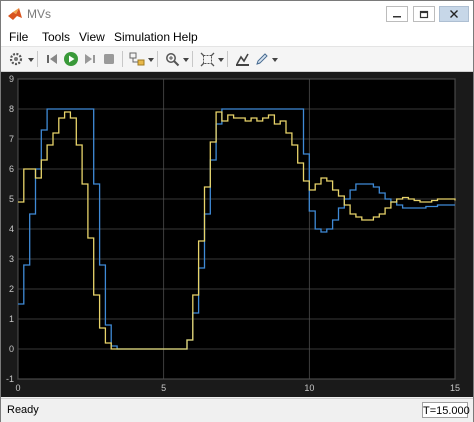  I want to click on edit-icon, so click(261, 58).